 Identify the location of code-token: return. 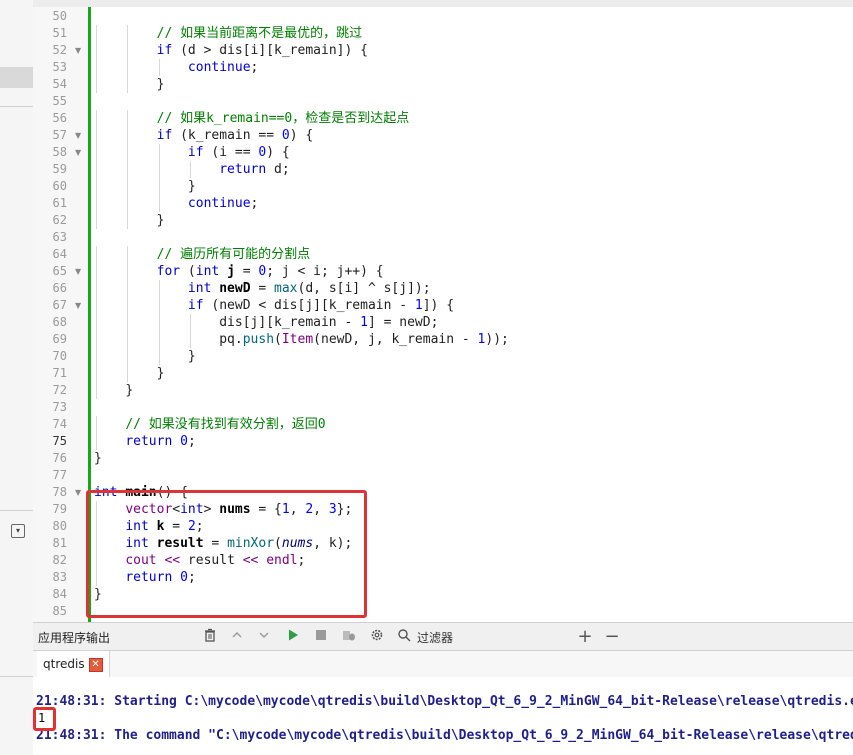
(243, 169).